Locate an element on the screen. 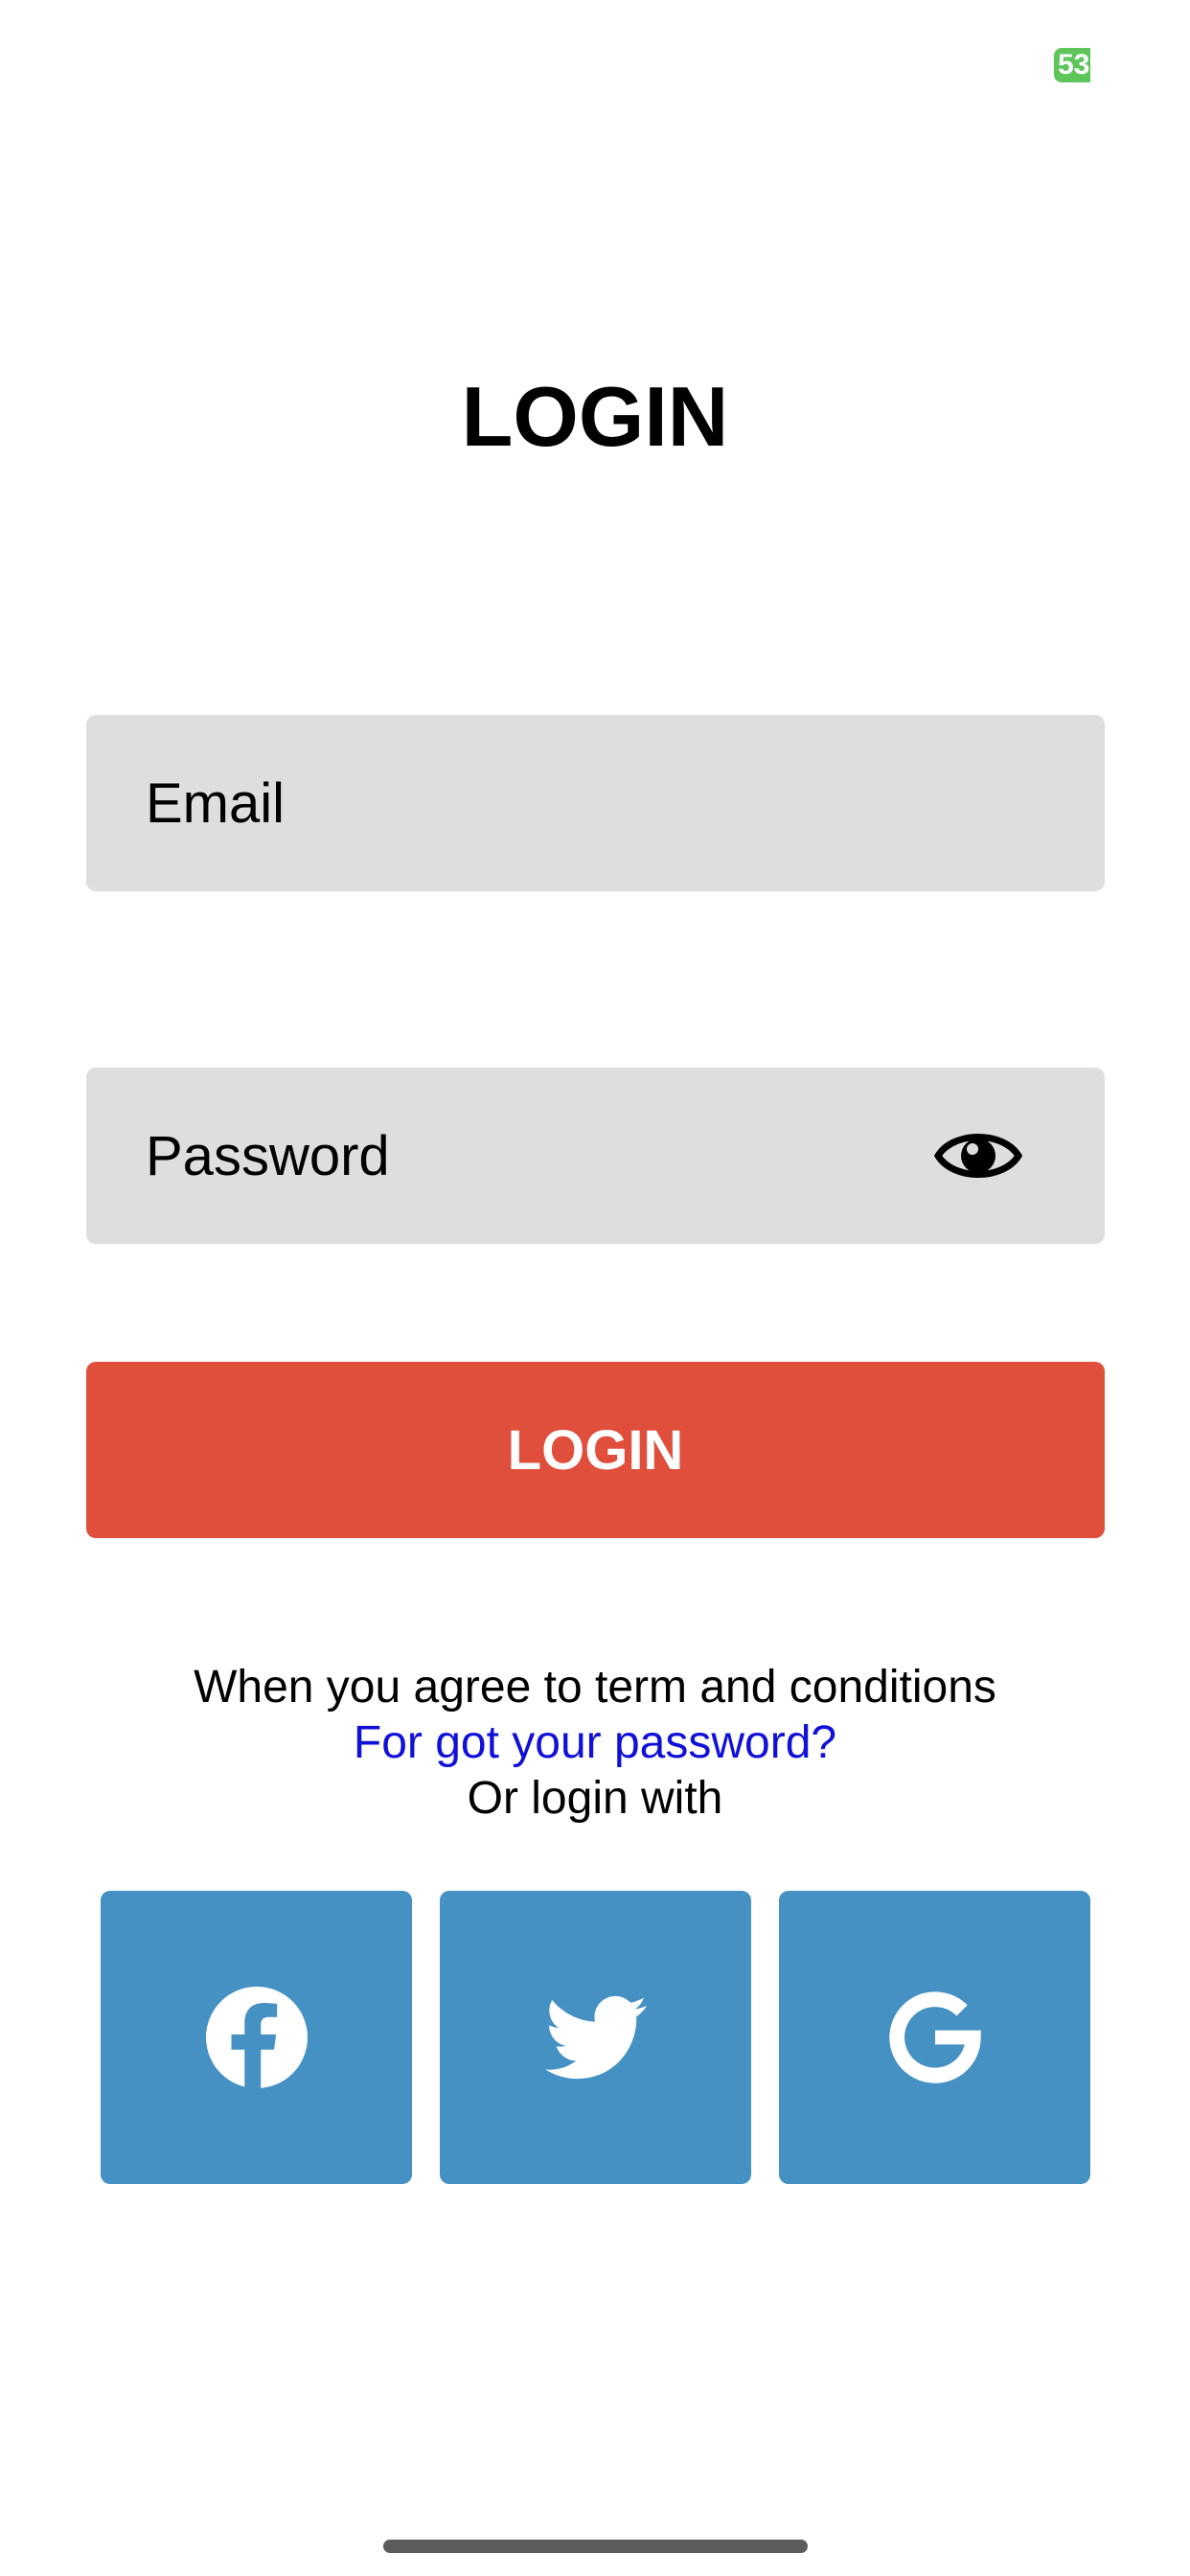  twitter-icon is located at coordinates (596, 2037).